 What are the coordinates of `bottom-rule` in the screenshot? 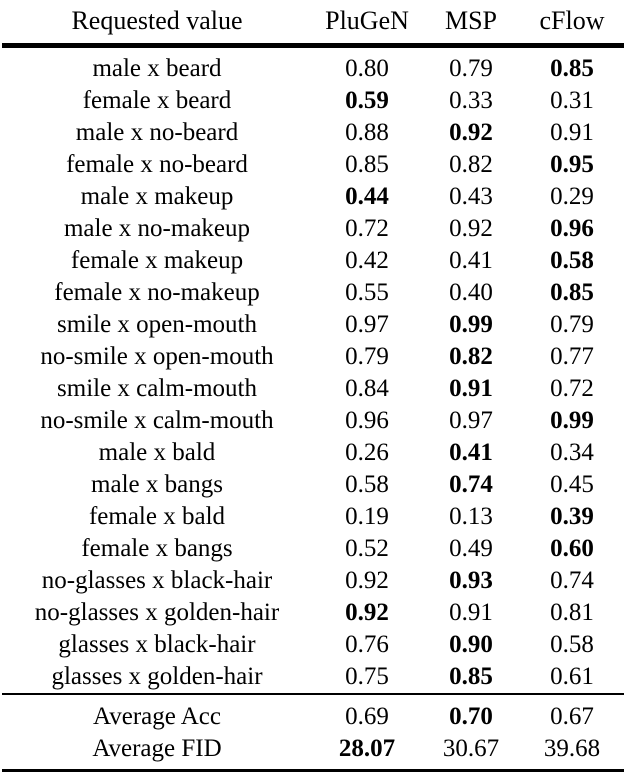 It's located at (313, 770).